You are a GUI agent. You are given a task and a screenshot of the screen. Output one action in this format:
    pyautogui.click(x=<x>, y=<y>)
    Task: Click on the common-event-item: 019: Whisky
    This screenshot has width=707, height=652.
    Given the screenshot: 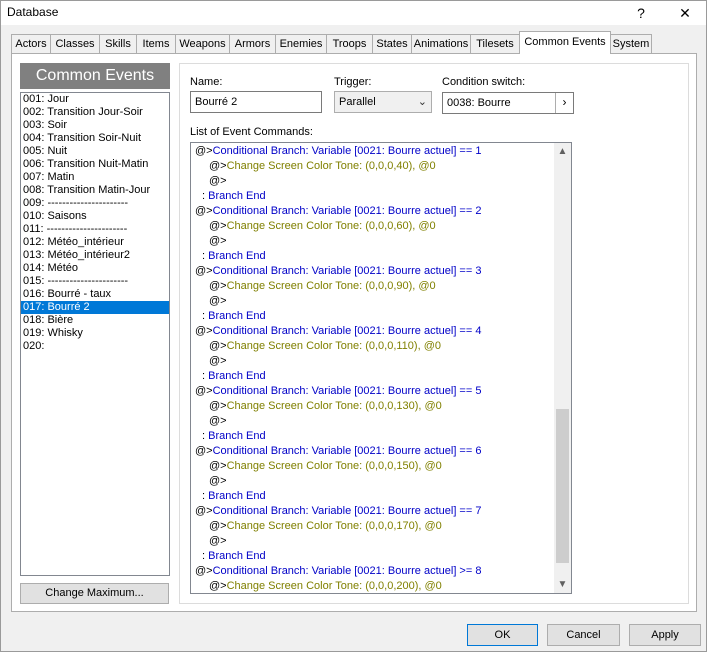 What is the action you would take?
    pyautogui.click(x=95, y=333)
    